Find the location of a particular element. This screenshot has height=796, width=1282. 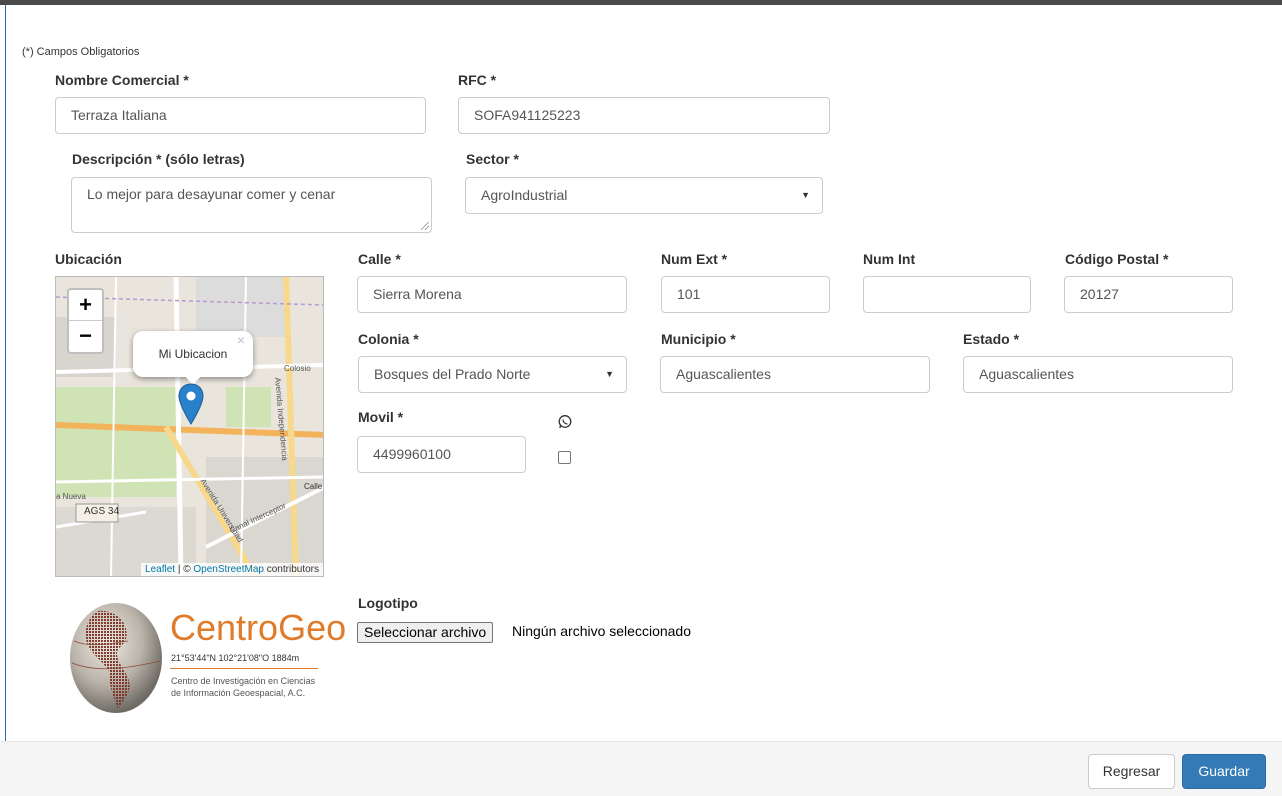

panel-left-border is located at coordinates (5, 373).